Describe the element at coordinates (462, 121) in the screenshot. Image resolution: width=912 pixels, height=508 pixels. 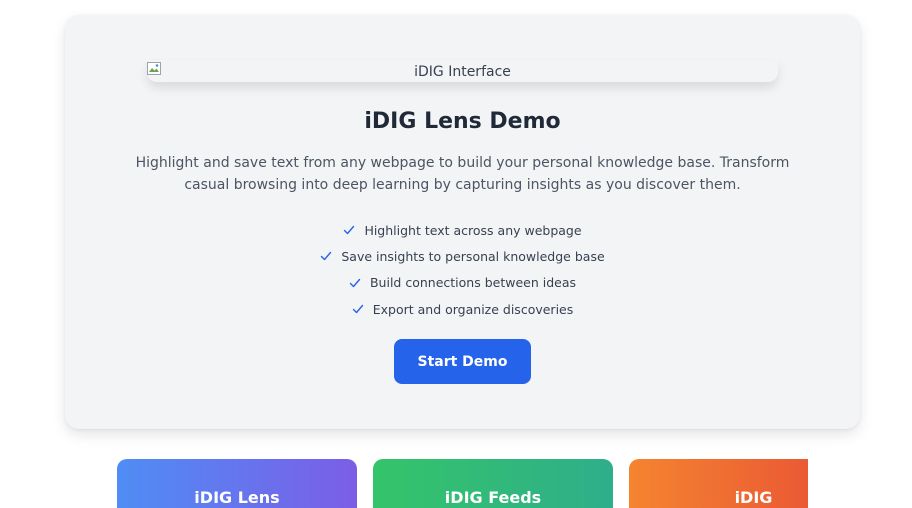
I see `demo-title: iDIG Lens Demo` at that location.